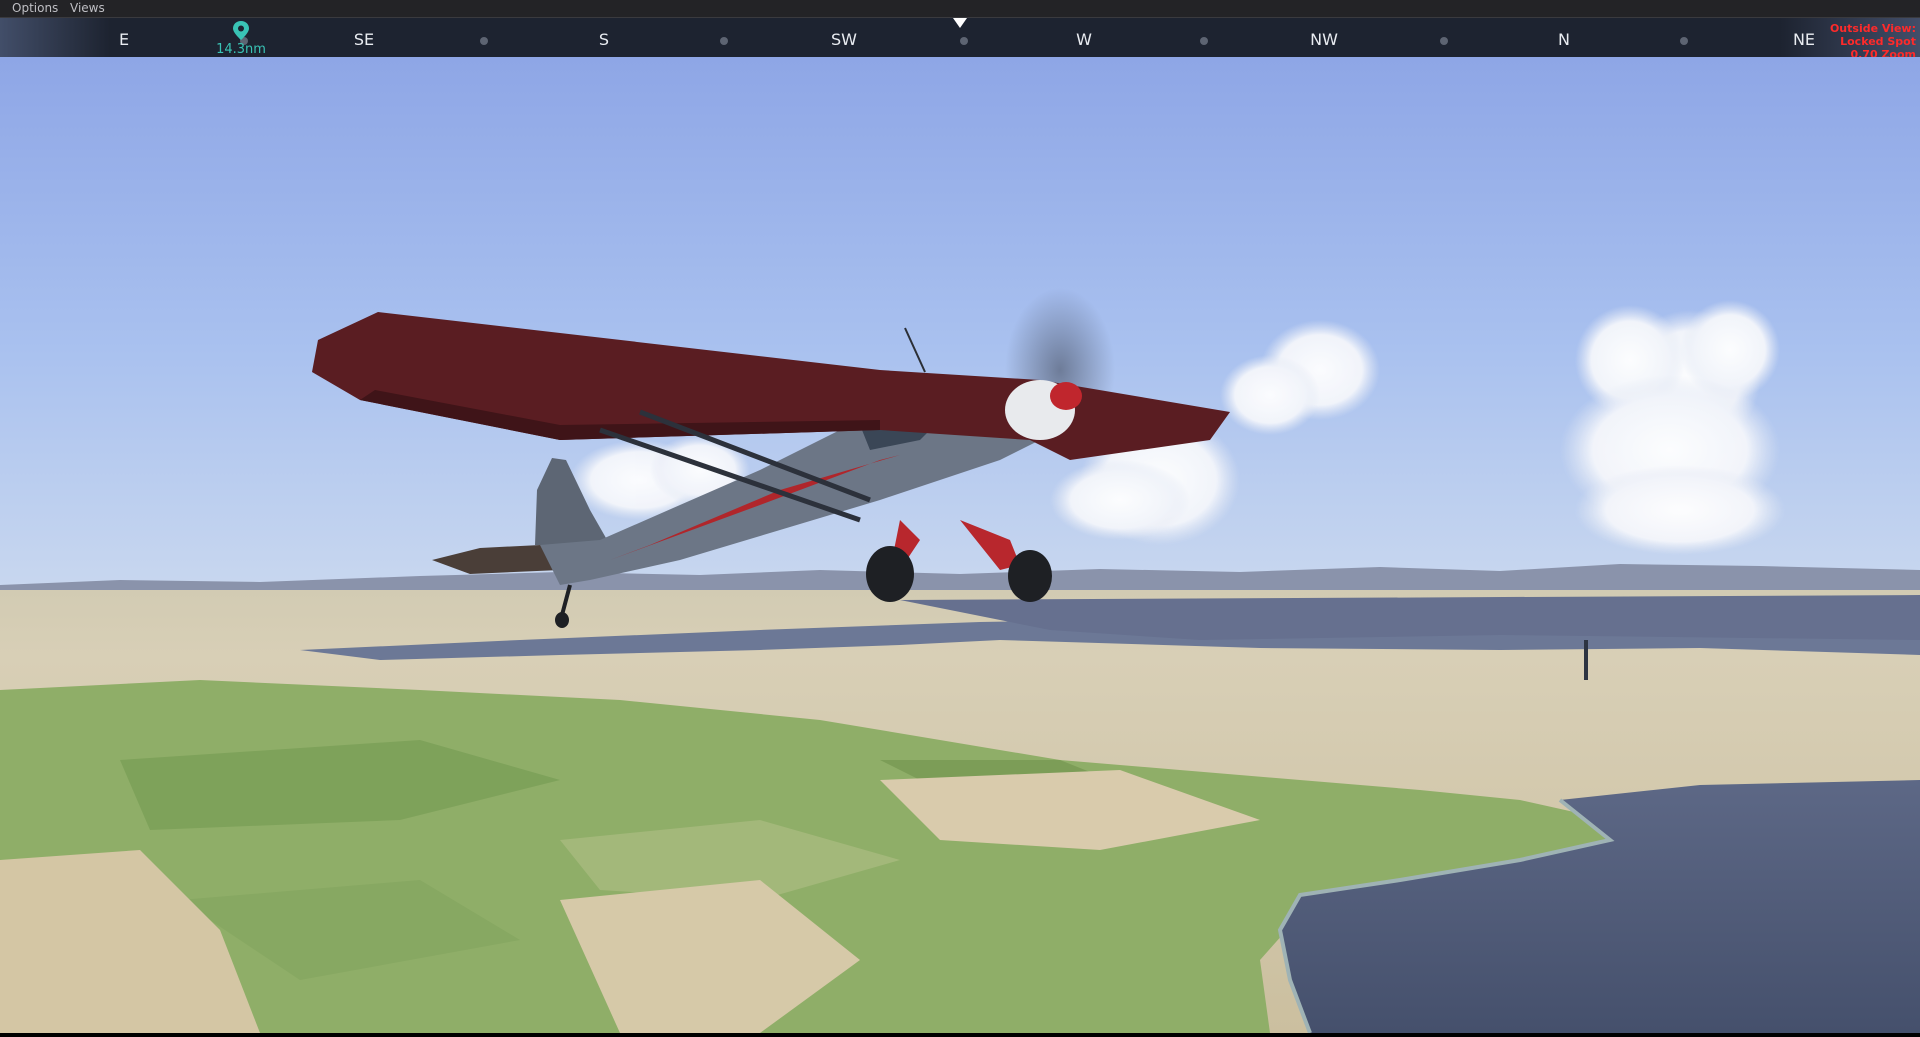 The image size is (1920, 1037). What do you see at coordinates (960, 9) in the screenshot?
I see `menu-bar: Options Views` at bounding box center [960, 9].